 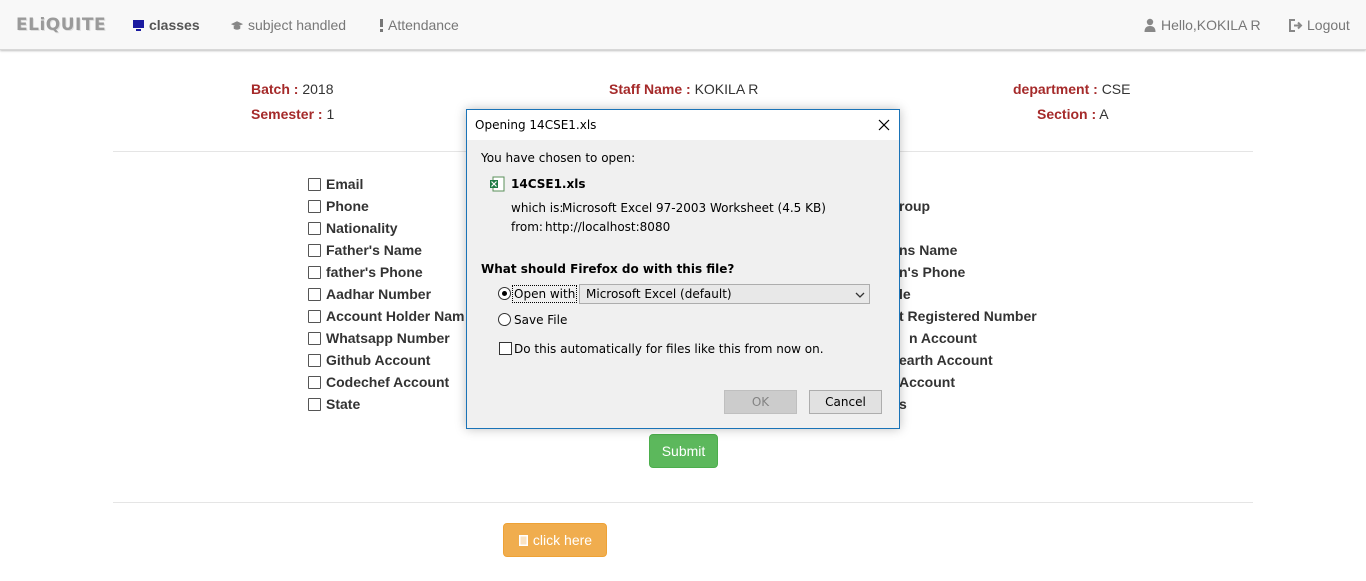 I want to click on field-label: Aadhar Number, so click(x=379, y=294).